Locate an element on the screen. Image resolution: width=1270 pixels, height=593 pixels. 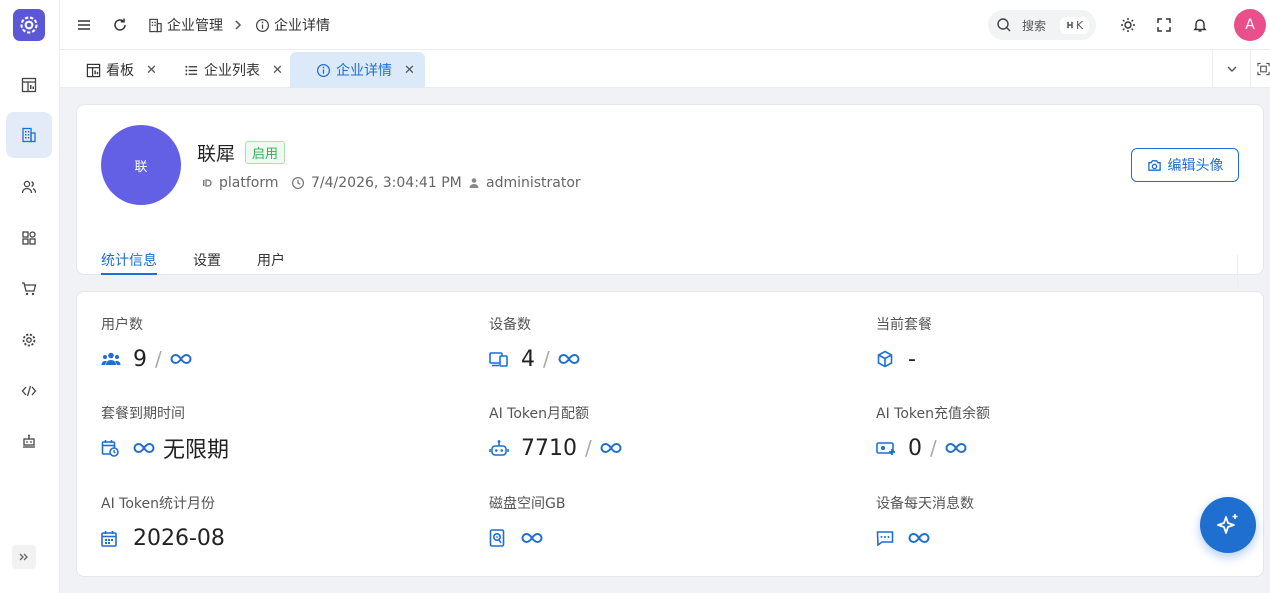
stat-ai-token-recharge: AI Token充值余额 0 / is located at coordinates (933, 433).